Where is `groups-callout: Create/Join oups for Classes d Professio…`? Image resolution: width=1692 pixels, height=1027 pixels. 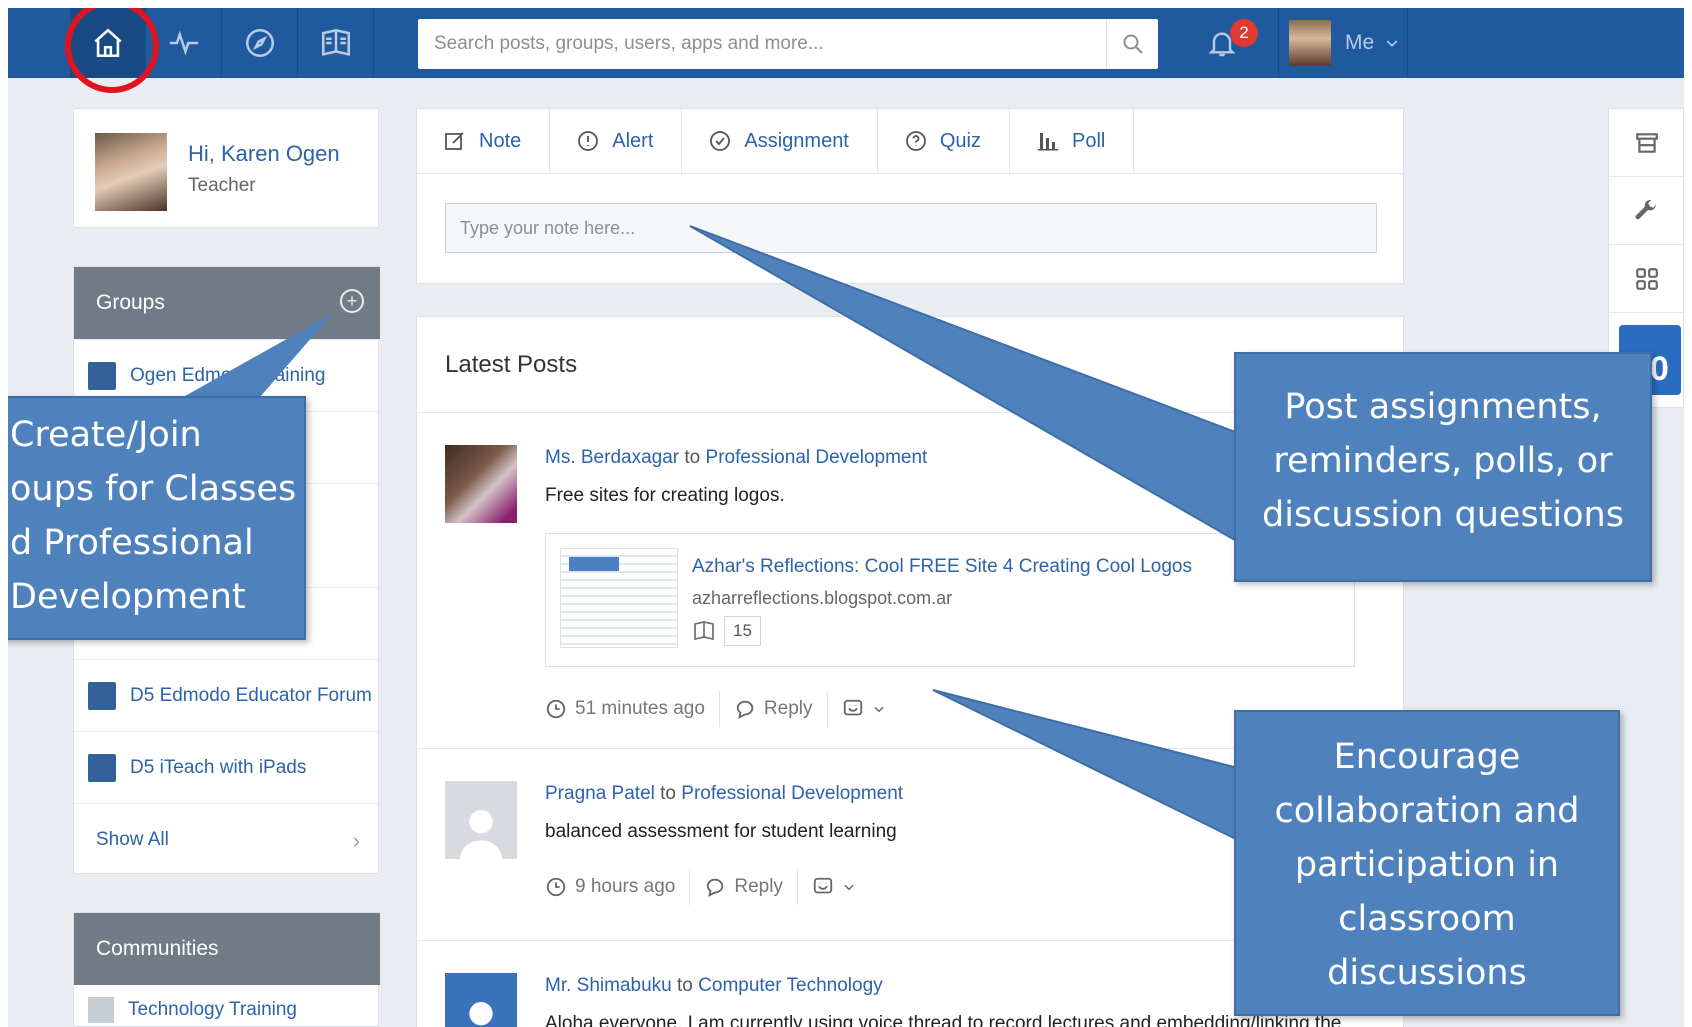
groups-callout: Create/Join oups for Classes d Professio… is located at coordinates (157, 518).